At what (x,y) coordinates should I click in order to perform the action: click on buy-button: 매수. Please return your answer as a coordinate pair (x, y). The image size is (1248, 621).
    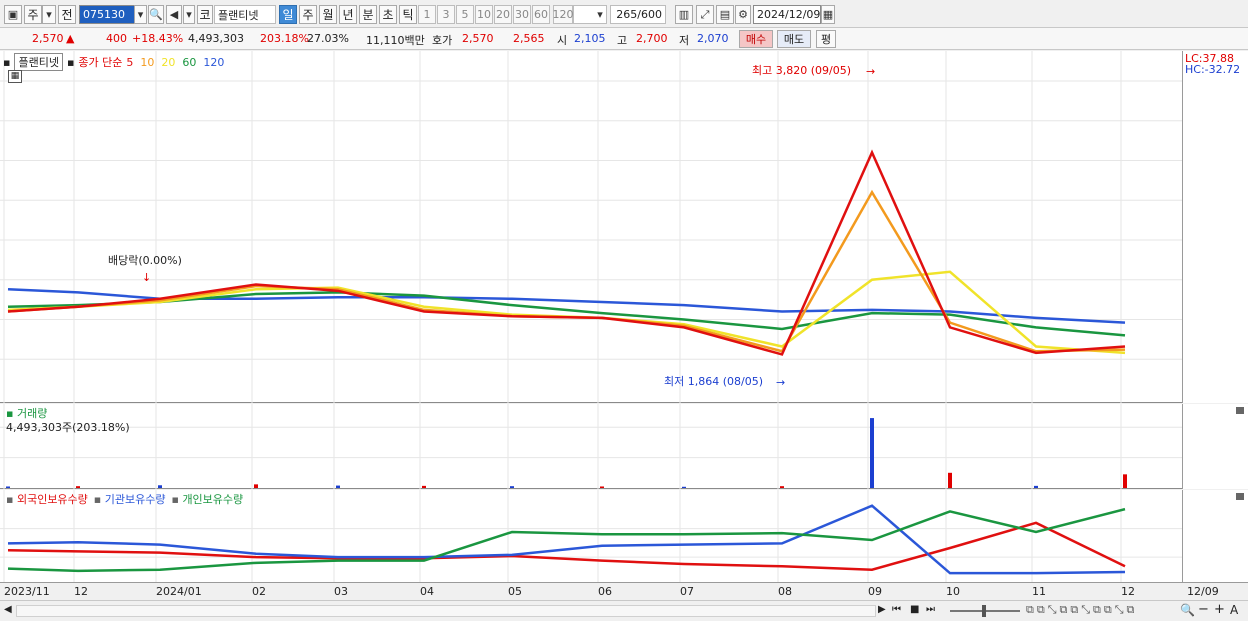
    Looking at the image, I should click on (756, 39).